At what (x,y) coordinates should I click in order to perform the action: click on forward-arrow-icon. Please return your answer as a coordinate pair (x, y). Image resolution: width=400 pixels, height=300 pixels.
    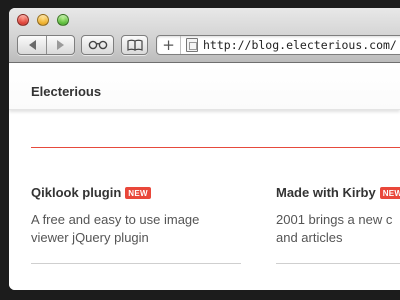
    Looking at the image, I should click on (60, 45).